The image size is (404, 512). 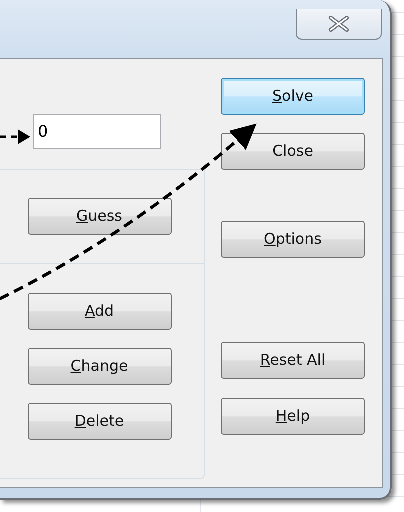 I want to click on dialog-button: Change, so click(x=100, y=366).